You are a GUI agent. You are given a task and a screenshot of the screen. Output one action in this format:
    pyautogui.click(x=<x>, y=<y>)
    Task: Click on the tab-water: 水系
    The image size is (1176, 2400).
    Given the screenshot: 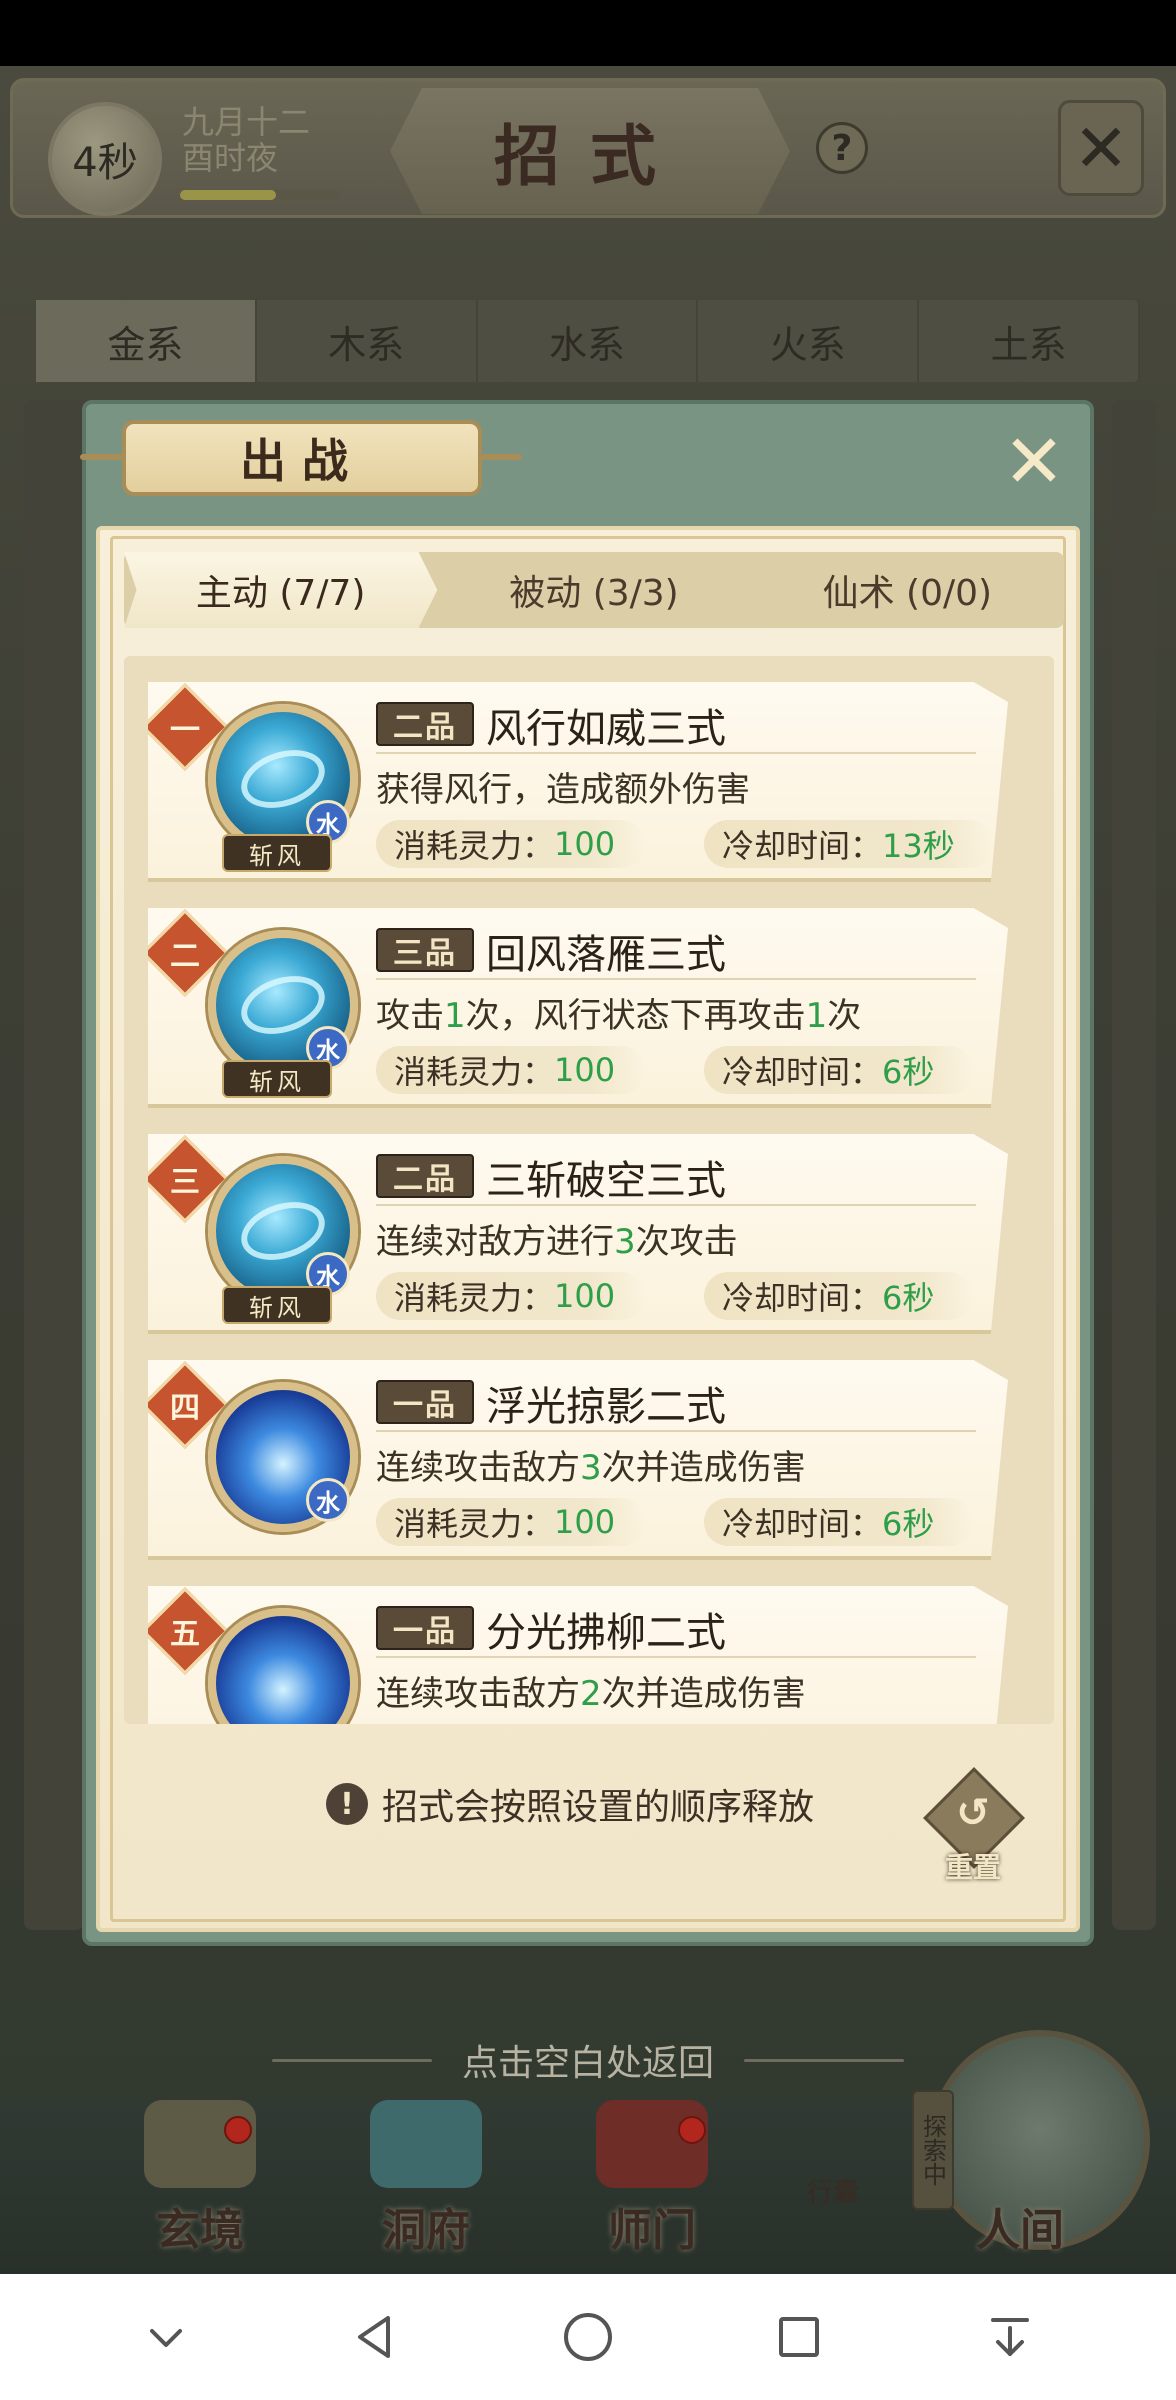 What is the action you would take?
    pyautogui.click(x=588, y=341)
    